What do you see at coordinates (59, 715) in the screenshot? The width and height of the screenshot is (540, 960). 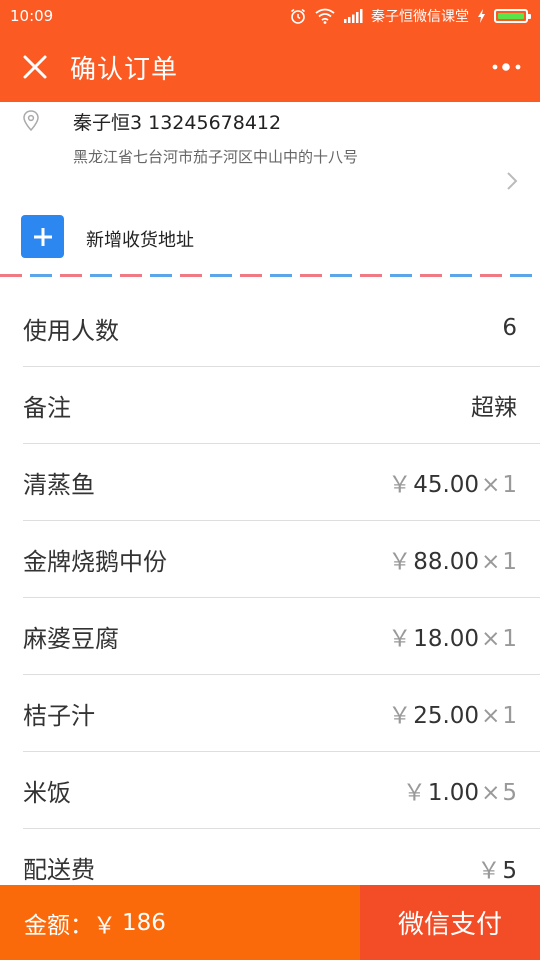 I see `item-name: 桔子汁` at bounding box center [59, 715].